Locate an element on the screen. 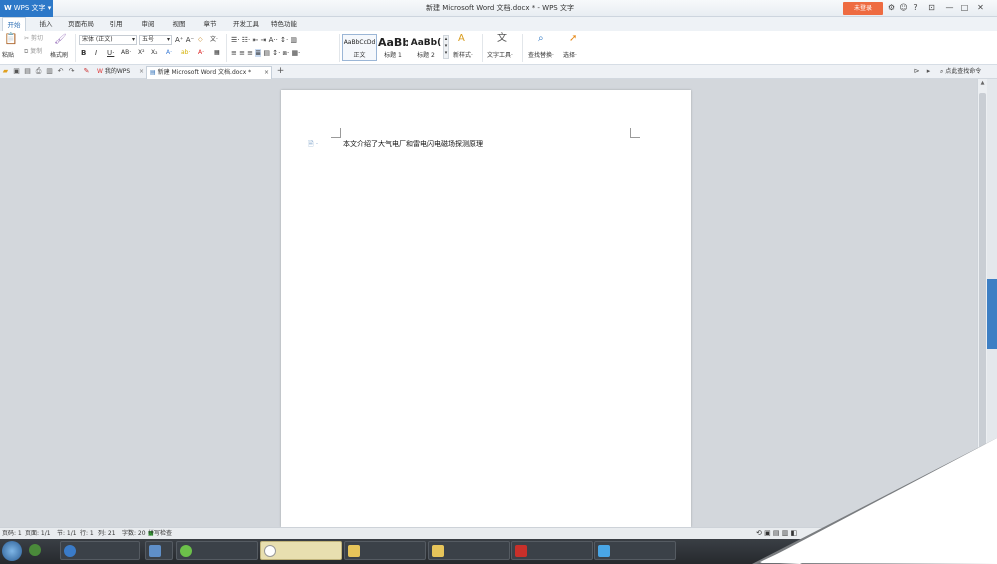  paragraph-handle-icon: 🗎 · is located at coordinates (313, 145).